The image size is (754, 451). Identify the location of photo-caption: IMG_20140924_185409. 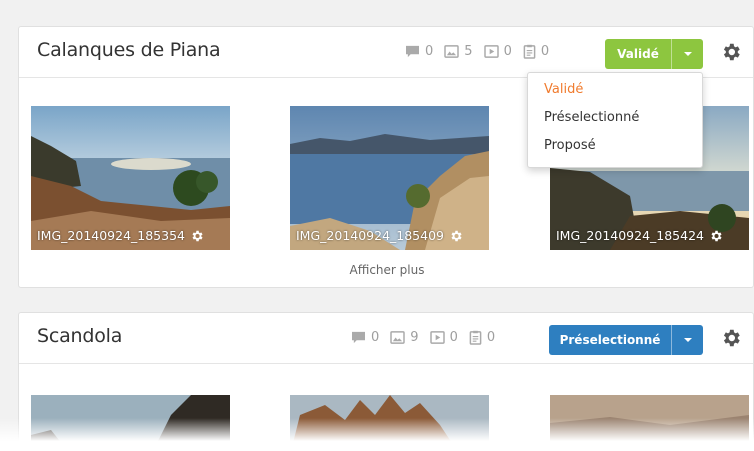
(379, 235).